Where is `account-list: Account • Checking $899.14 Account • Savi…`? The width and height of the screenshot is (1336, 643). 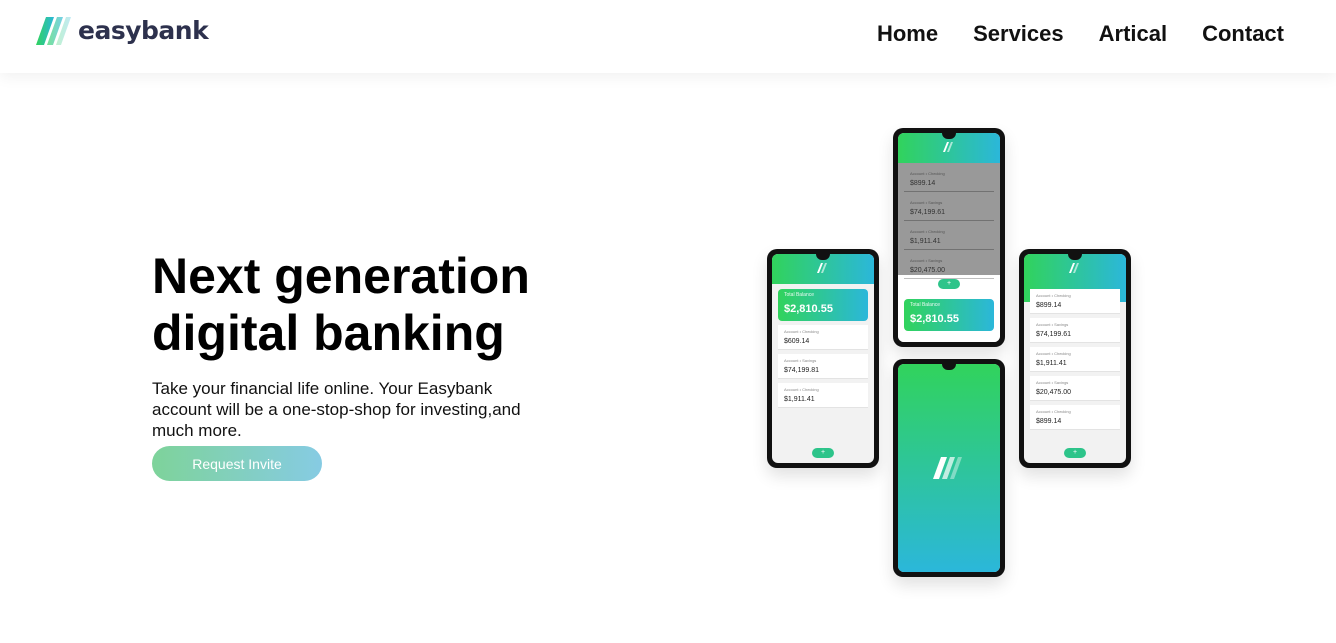 account-list: Account • Checking $899.14 Account • Savi… is located at coordinates (1075, 361).